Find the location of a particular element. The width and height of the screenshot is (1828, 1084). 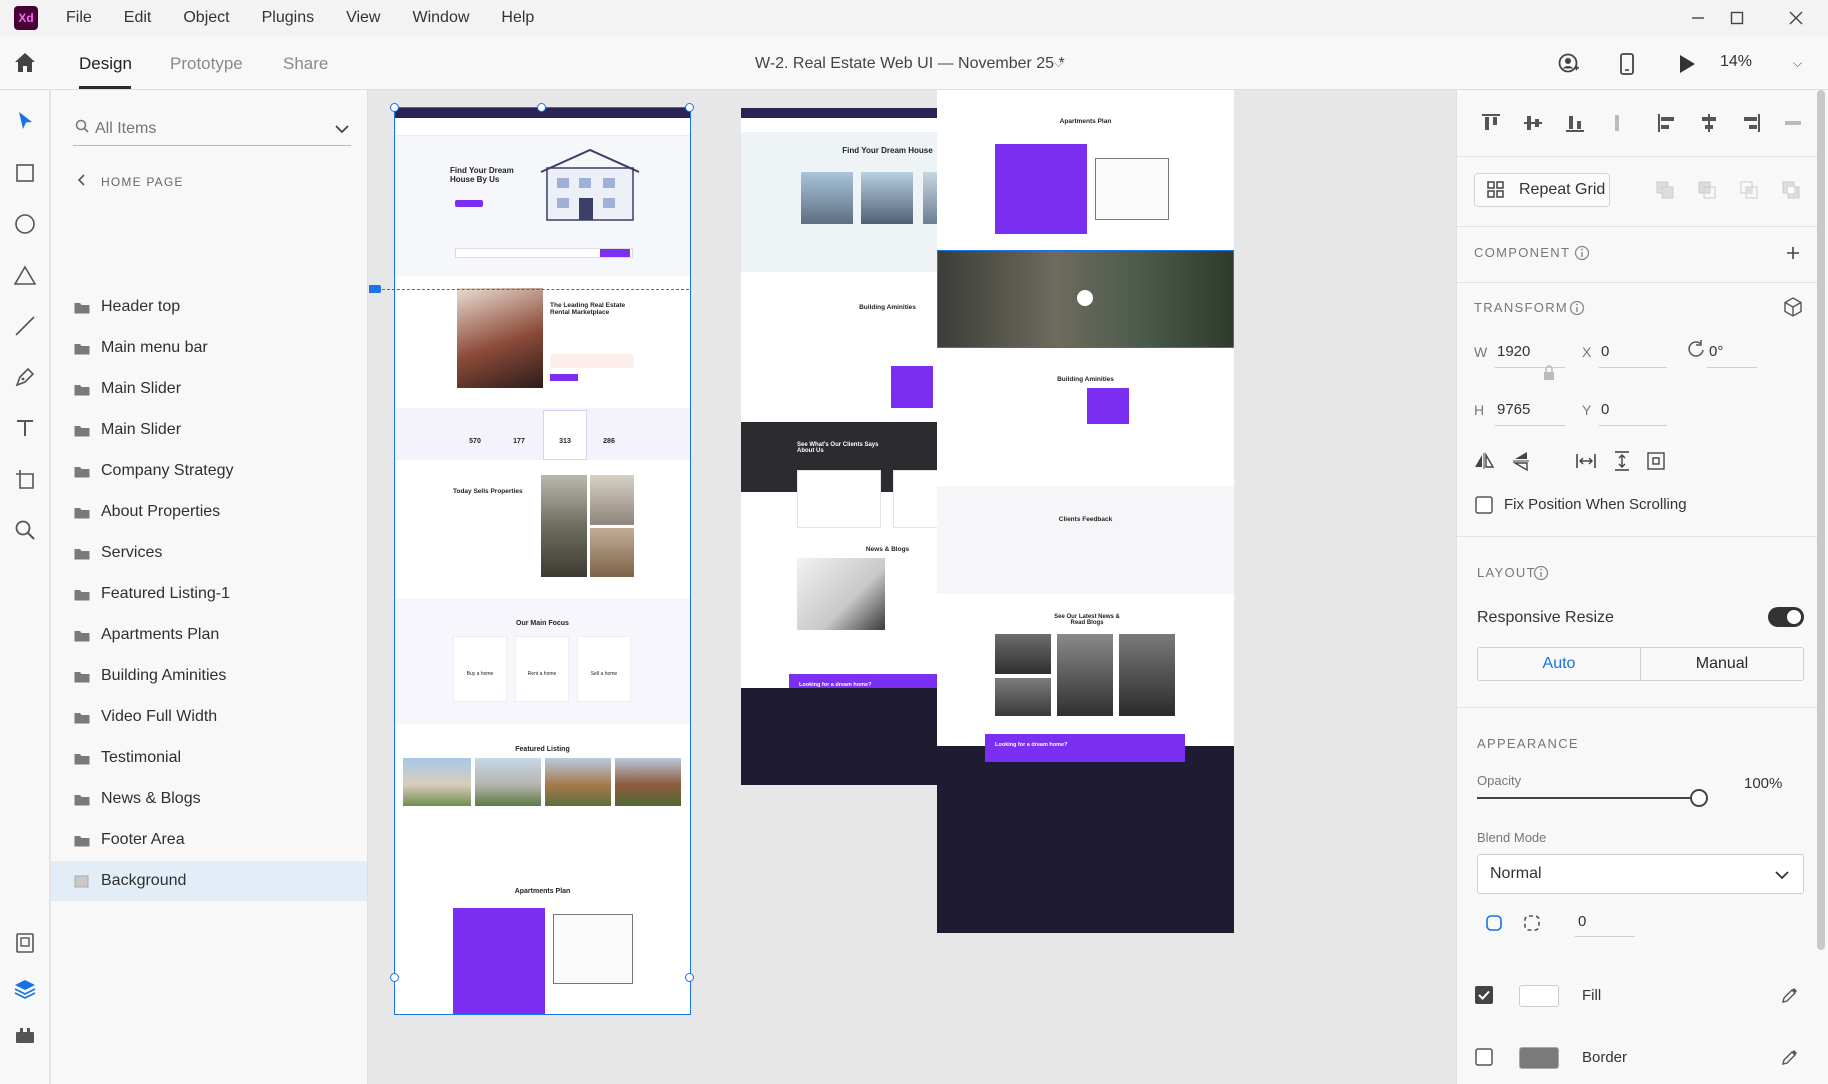

fix-position-checkbox is located at coordinates (1484, 505).